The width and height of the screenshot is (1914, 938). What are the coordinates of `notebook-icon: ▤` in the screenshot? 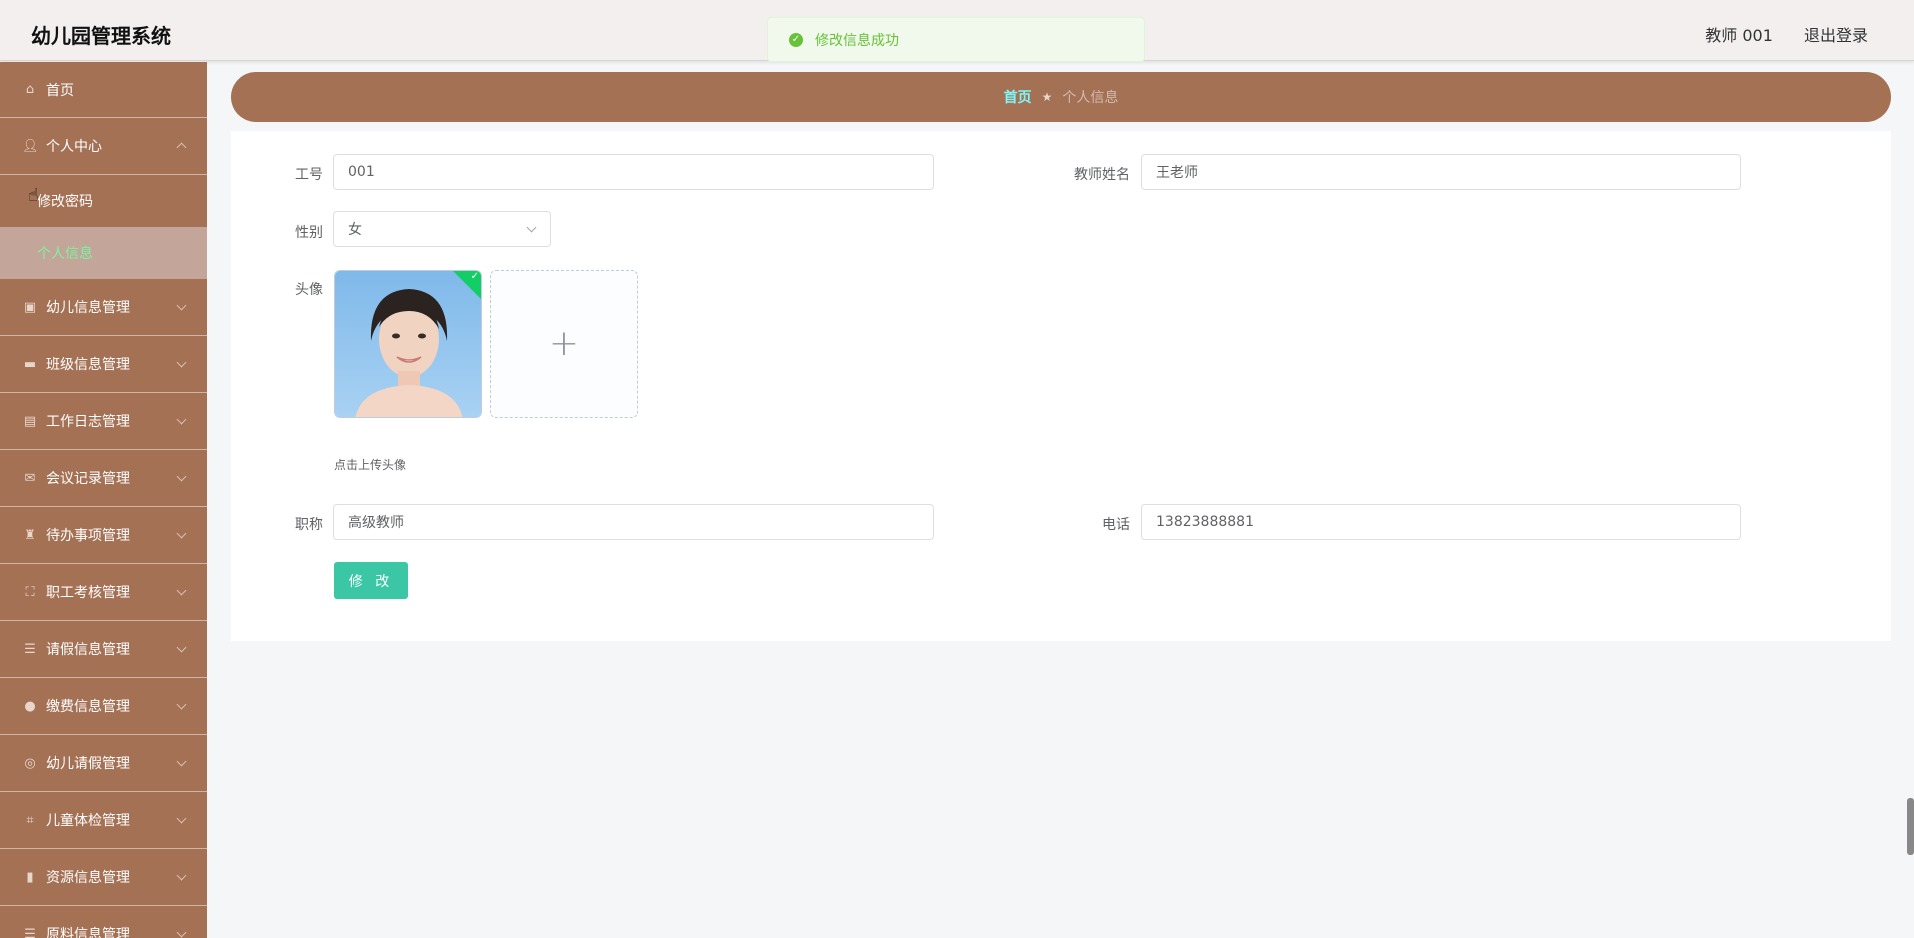 It's located at (30, 421).